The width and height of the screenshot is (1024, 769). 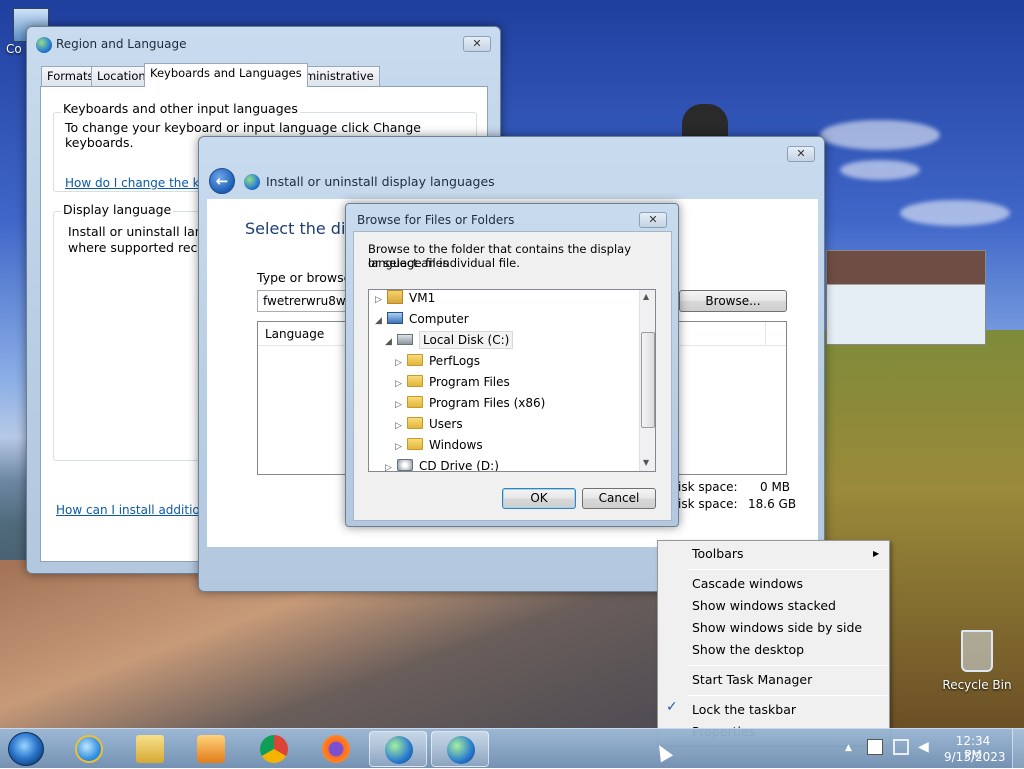 What do you see at coordinates (511, 152) in the screenshot?
I see `titlebar: ✕` at bounding box center [511, 152].